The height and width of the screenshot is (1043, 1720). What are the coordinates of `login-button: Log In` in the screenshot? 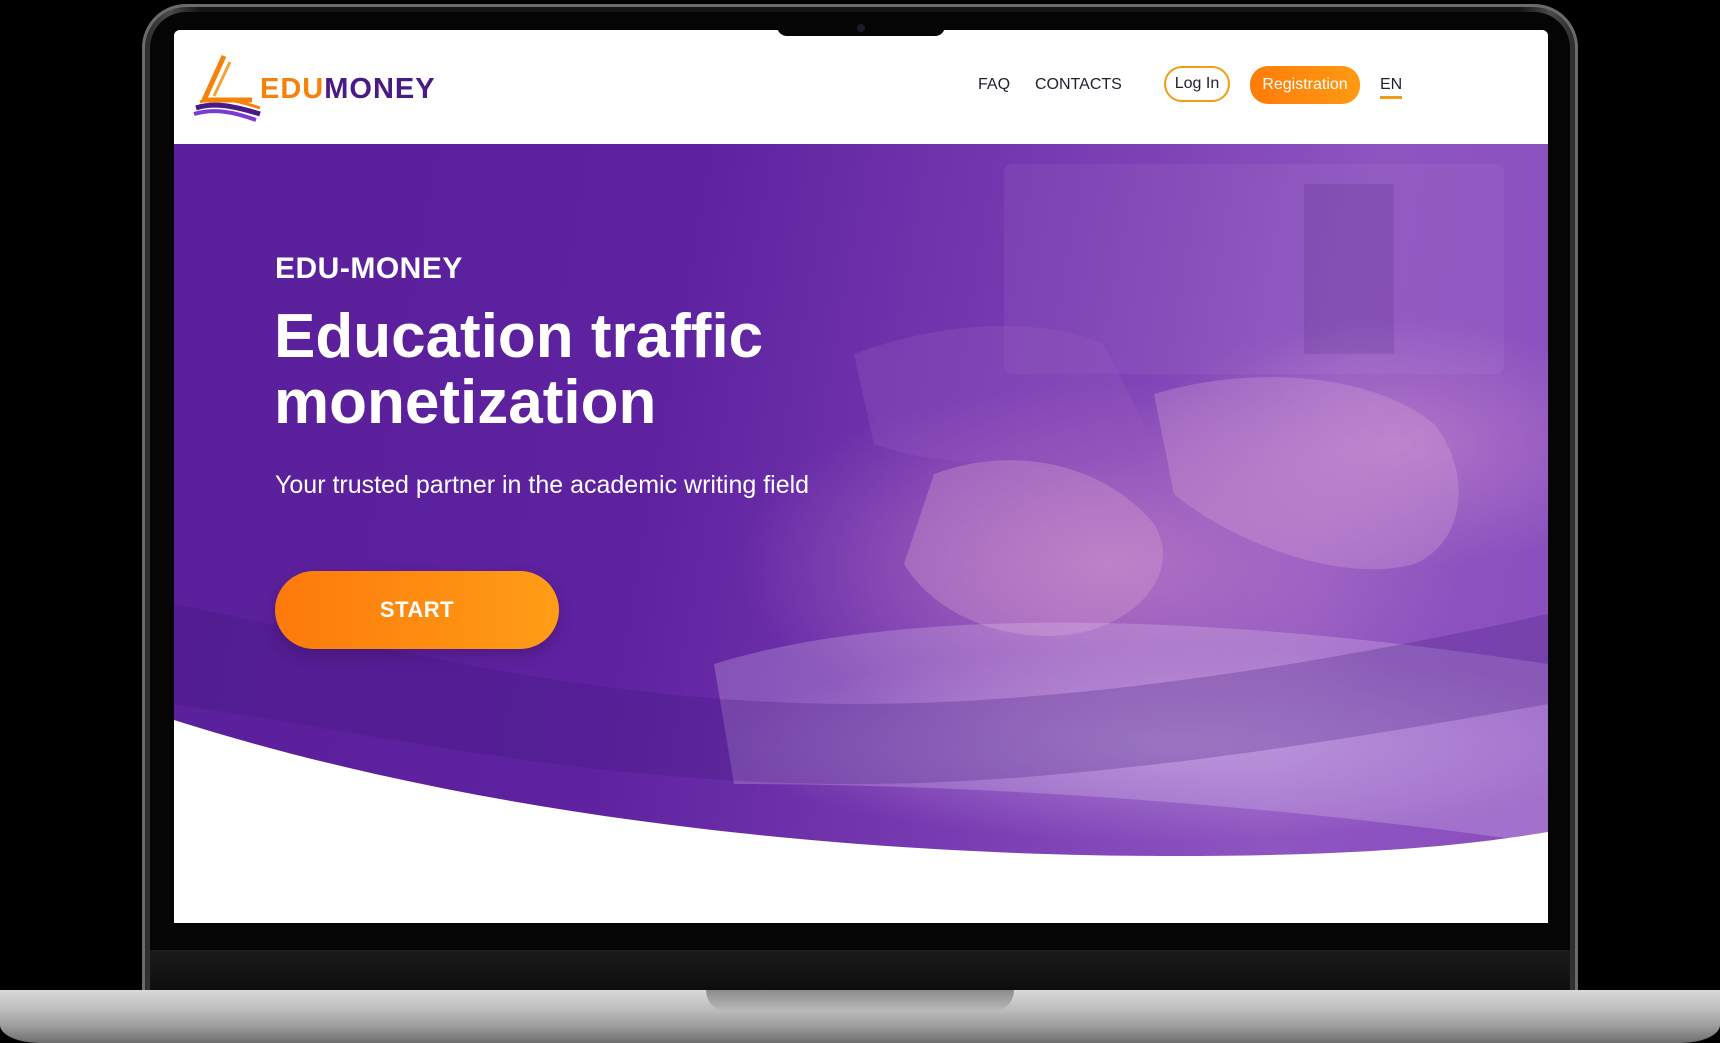 It's located at (1197, 84).